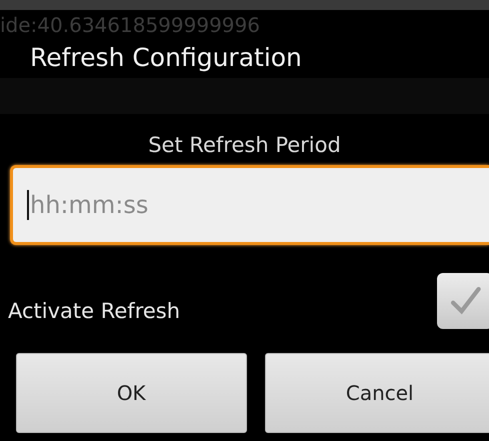  I want to click on checkbox-label: Activate Refresh, so click(94, 311).